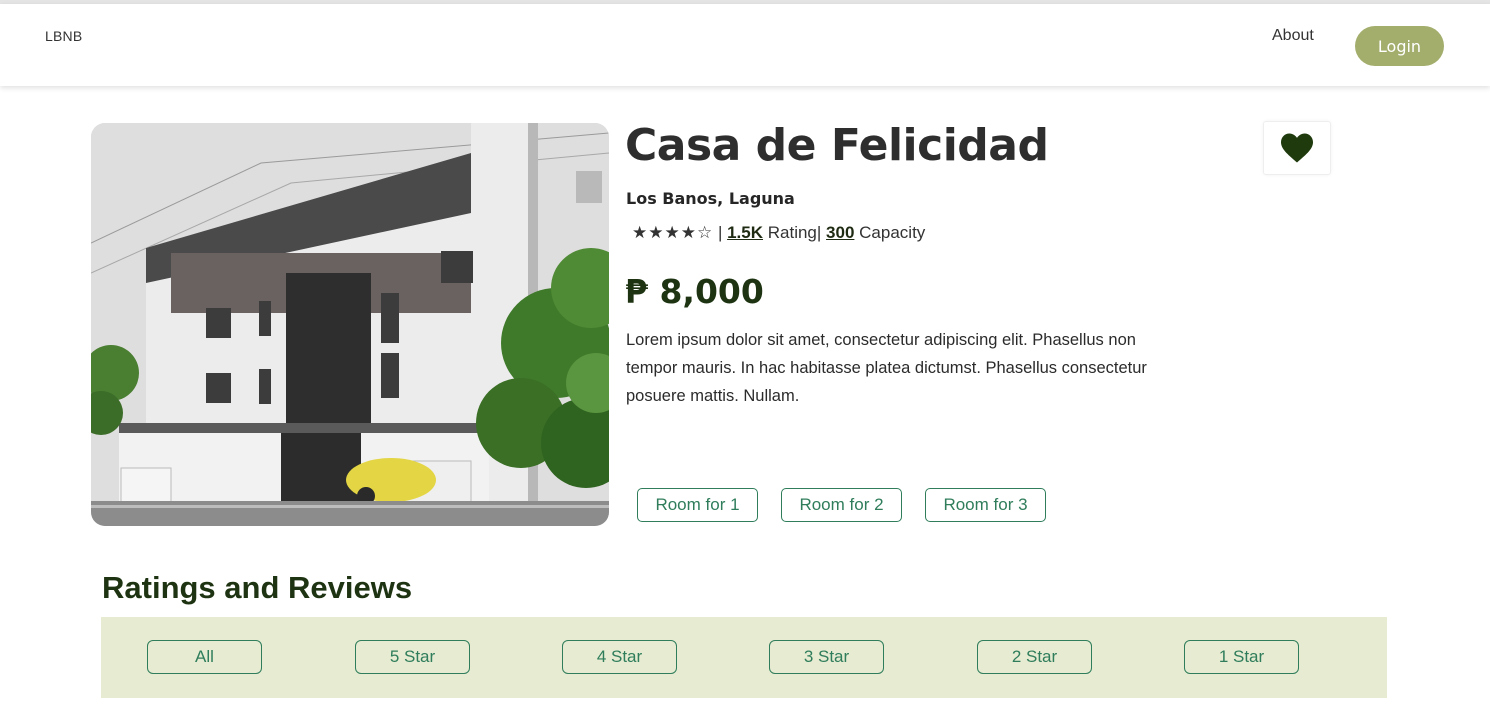 Image resolution: width=1490 pixels, height=712 pixels. I want to click on rating-row: ★★★★☆ | 1.5K Rating| 300 Capacity, so click(778, 233).